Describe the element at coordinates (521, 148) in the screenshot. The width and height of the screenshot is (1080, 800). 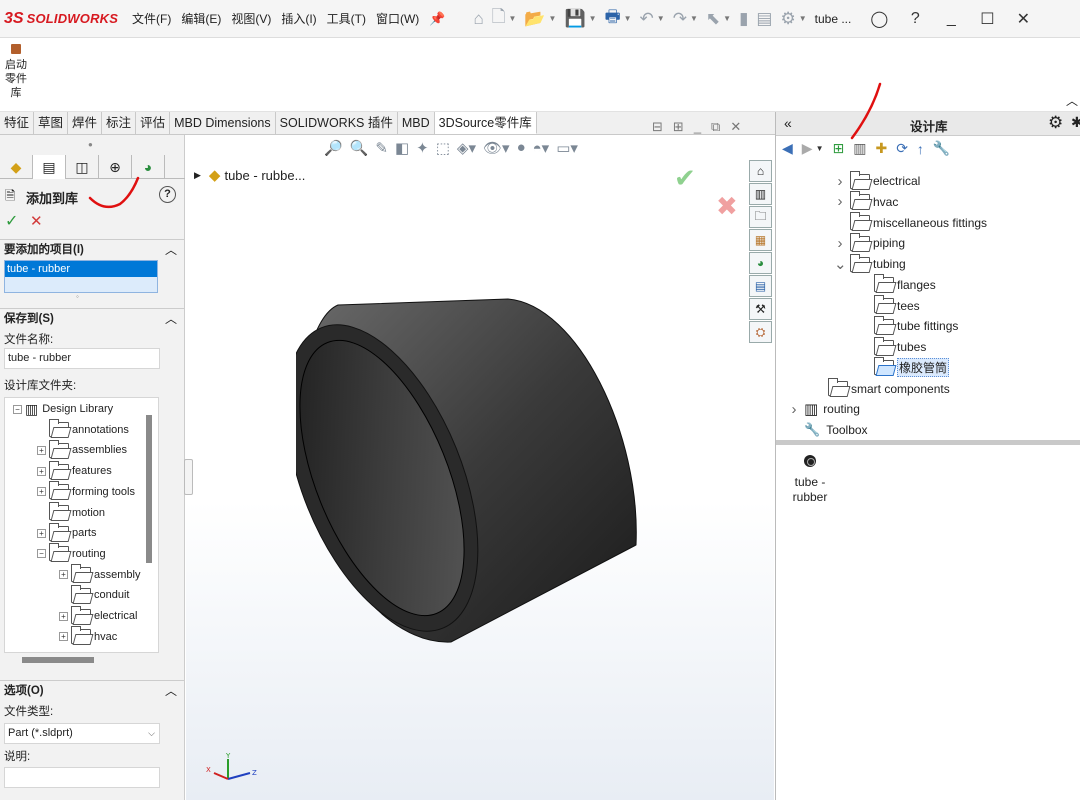
I see `edit-appearance-icon: ●` at that location.